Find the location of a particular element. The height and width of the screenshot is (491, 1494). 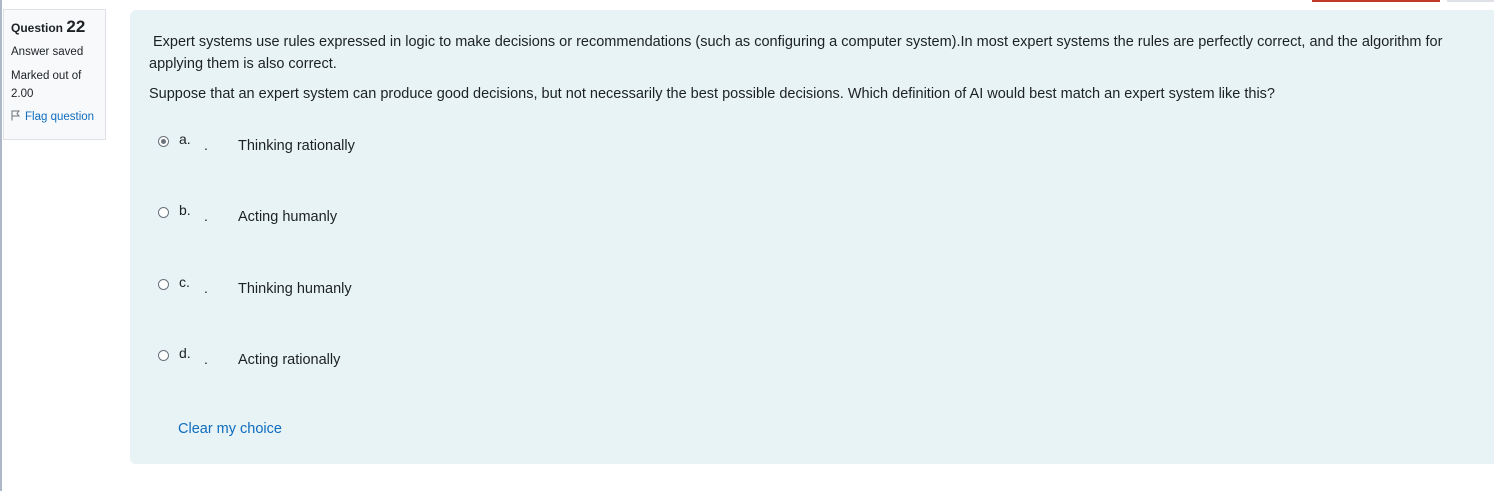

option-letter: a. is located at coordinates (185, 139).